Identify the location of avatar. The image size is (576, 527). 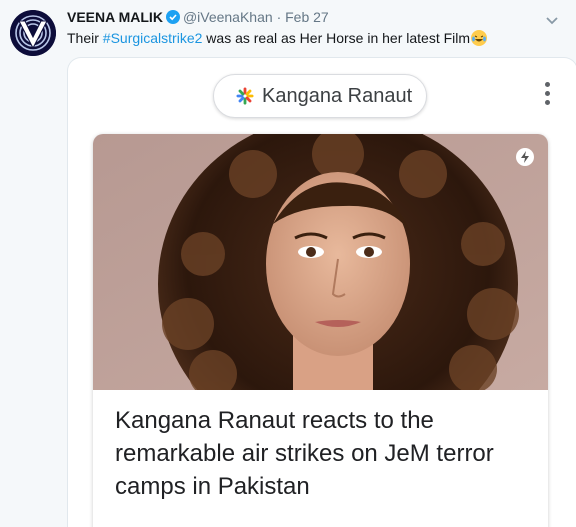
(33, 33).